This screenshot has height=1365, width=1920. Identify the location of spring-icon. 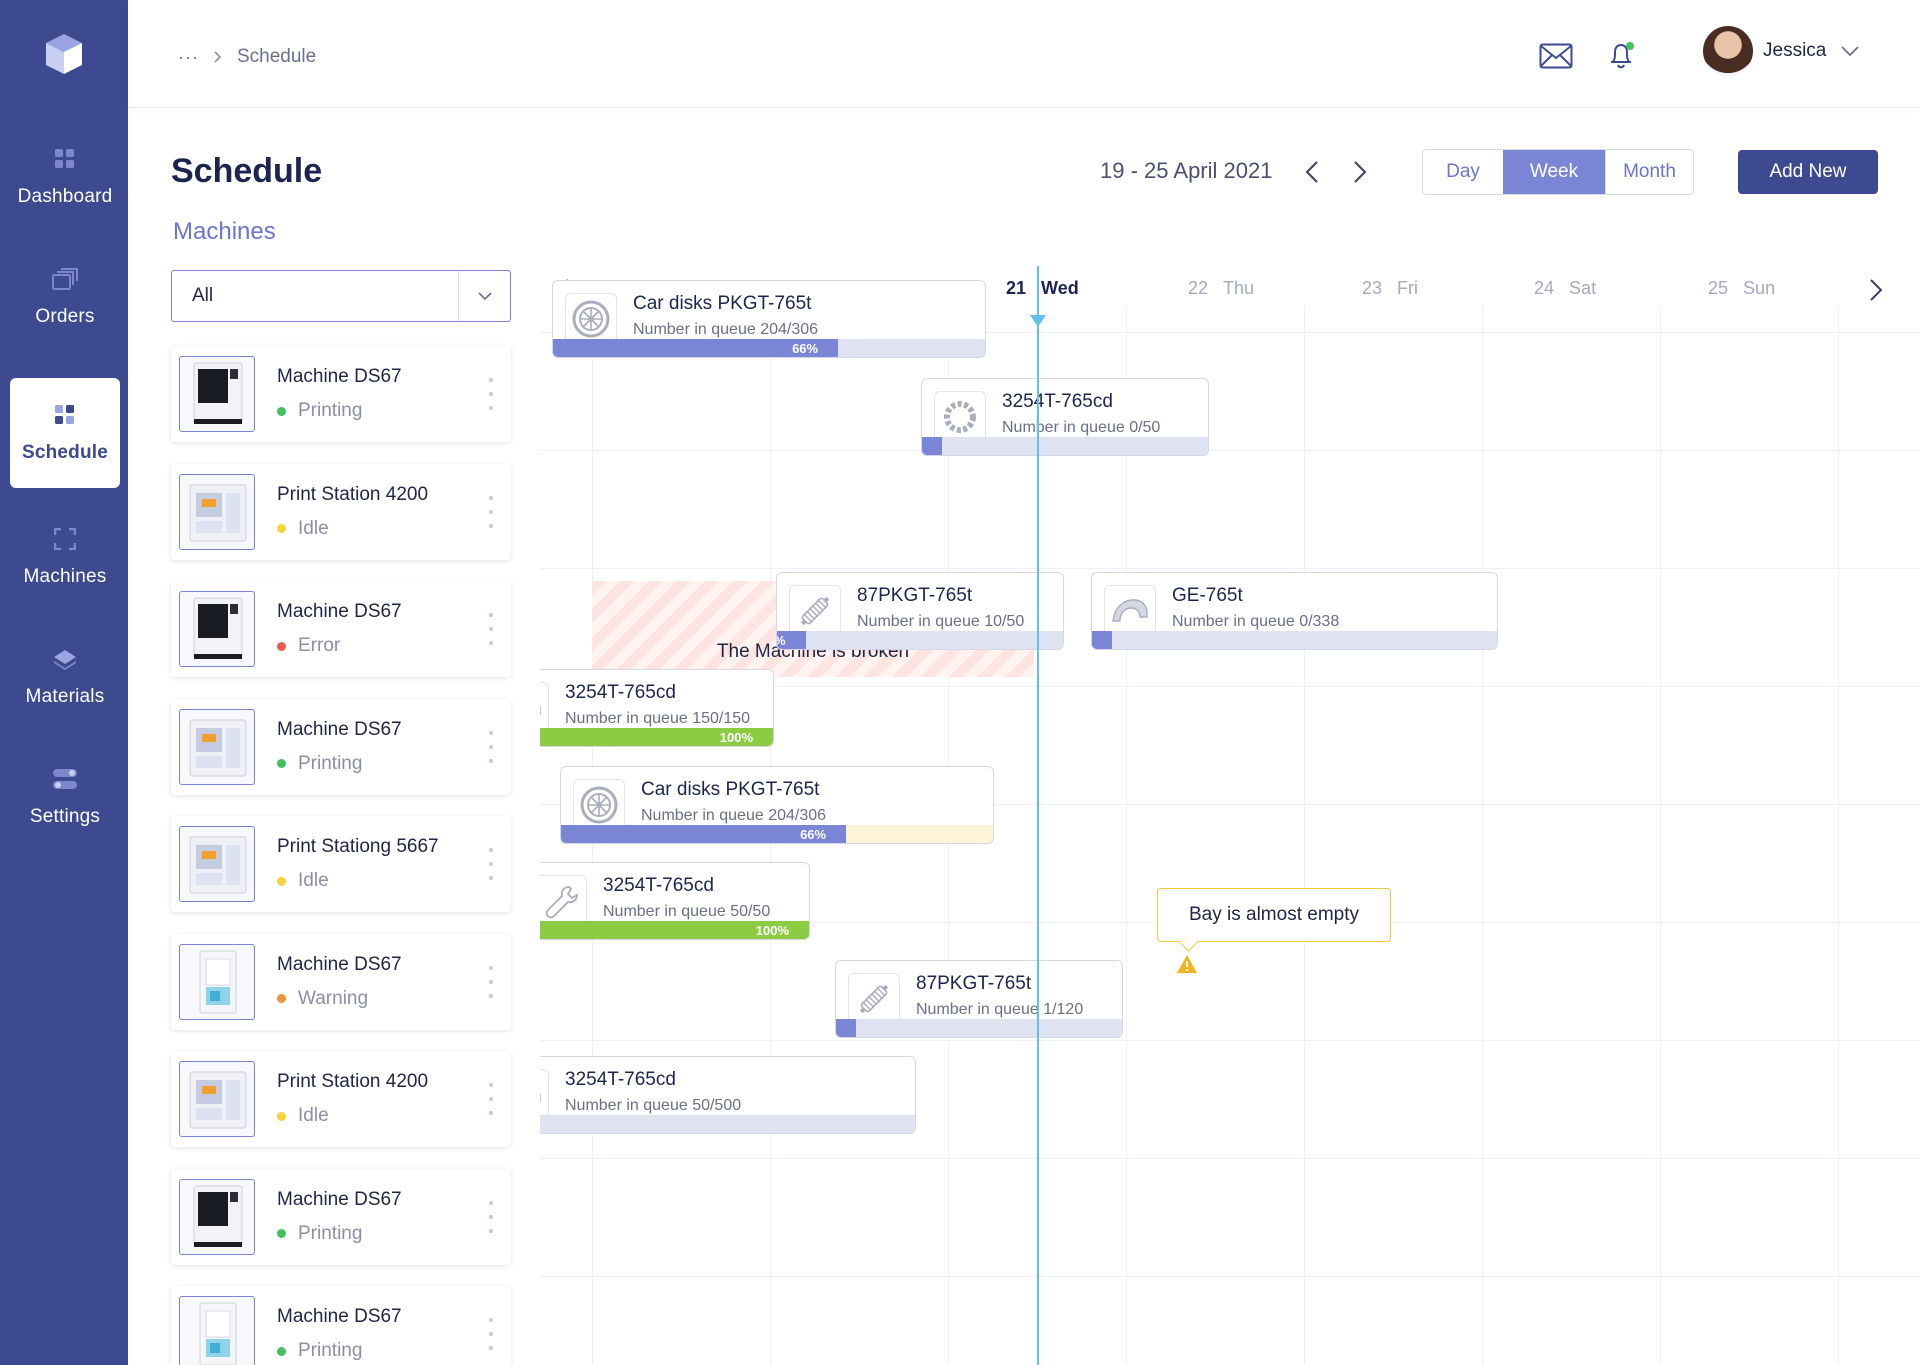
(874, 999).